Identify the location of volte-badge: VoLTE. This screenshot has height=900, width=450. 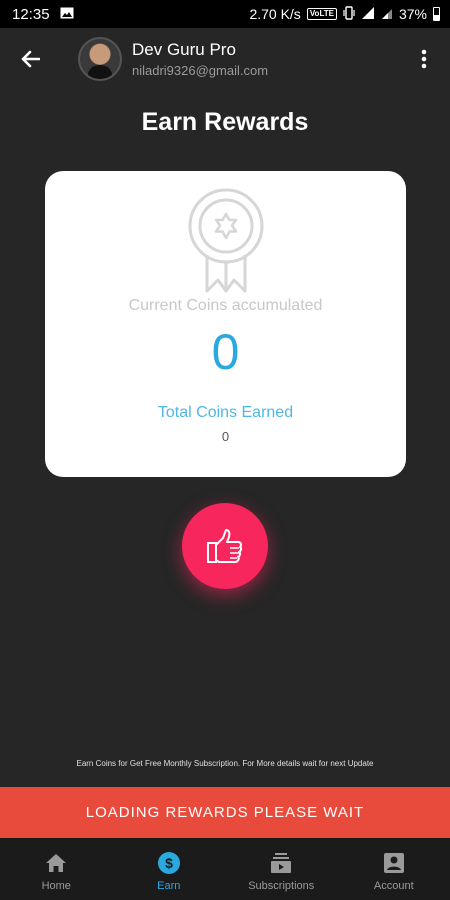
(321, 14).